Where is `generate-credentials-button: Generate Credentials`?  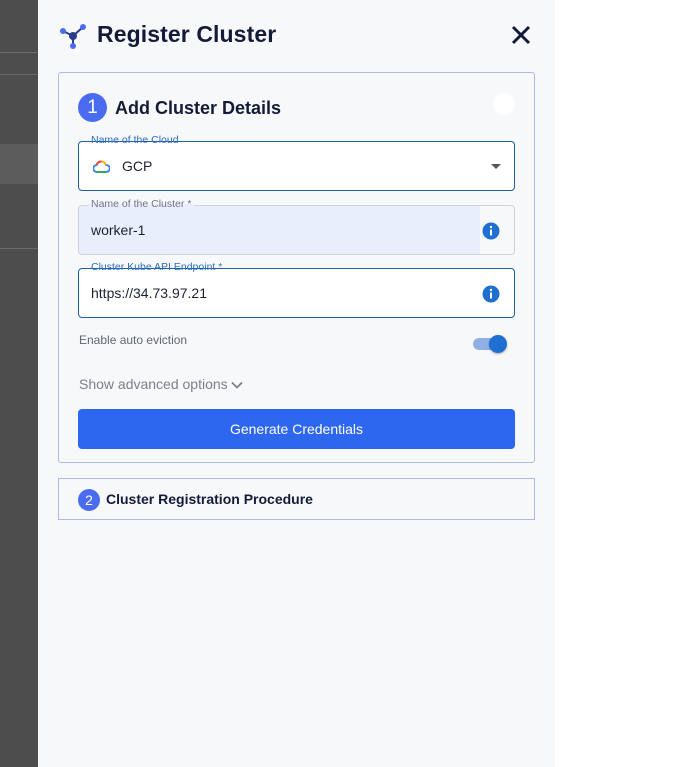 generate-credentials-button: Generate Credentials is located at coordinates (296, 429).